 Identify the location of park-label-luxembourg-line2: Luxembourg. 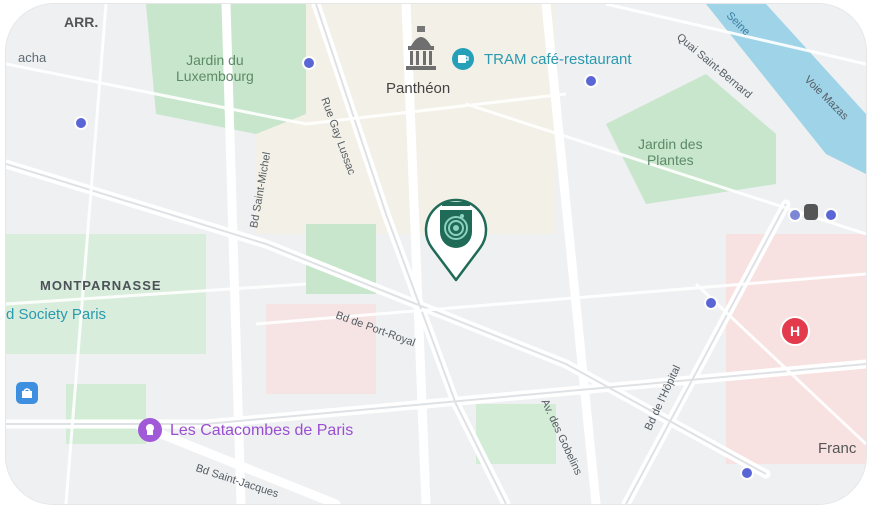
(215, 76).